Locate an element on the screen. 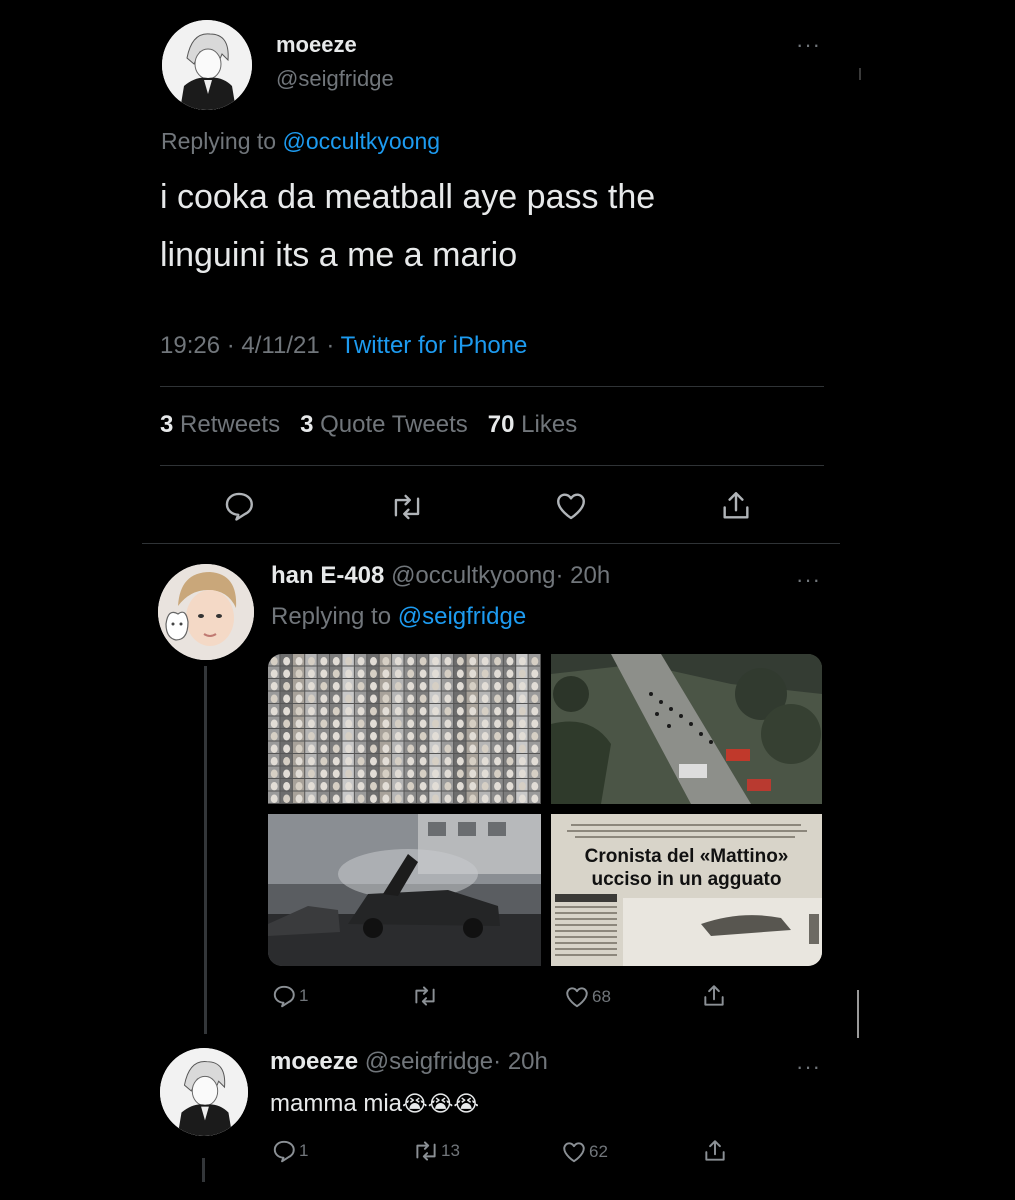  reply2-display-name: moeeze is located at coordinates (314, 1061).